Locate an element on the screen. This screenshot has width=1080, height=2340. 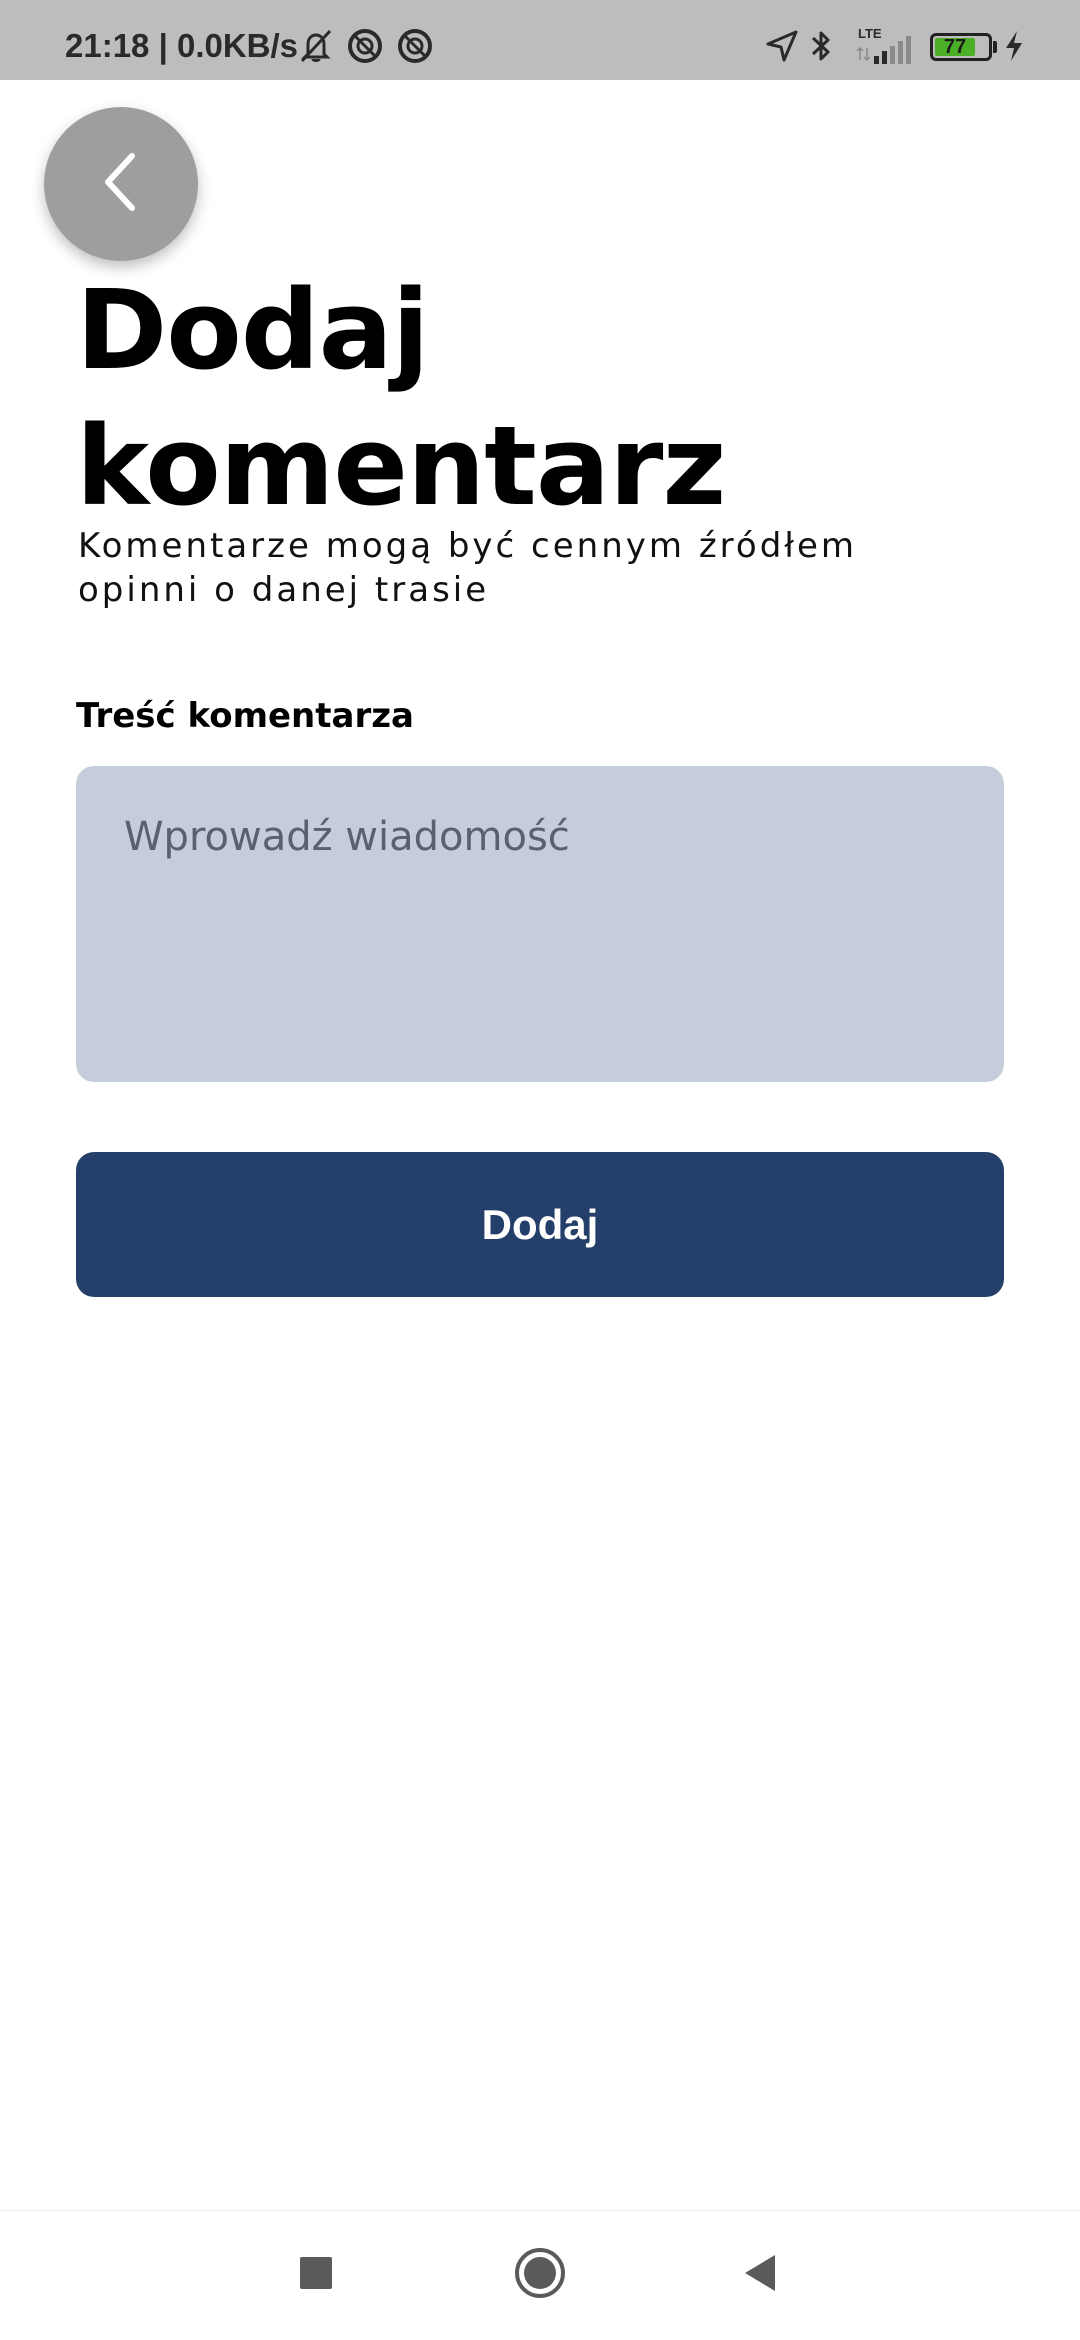
add-comment-button-label: Dodaj is located at coordinates (540, 1224).